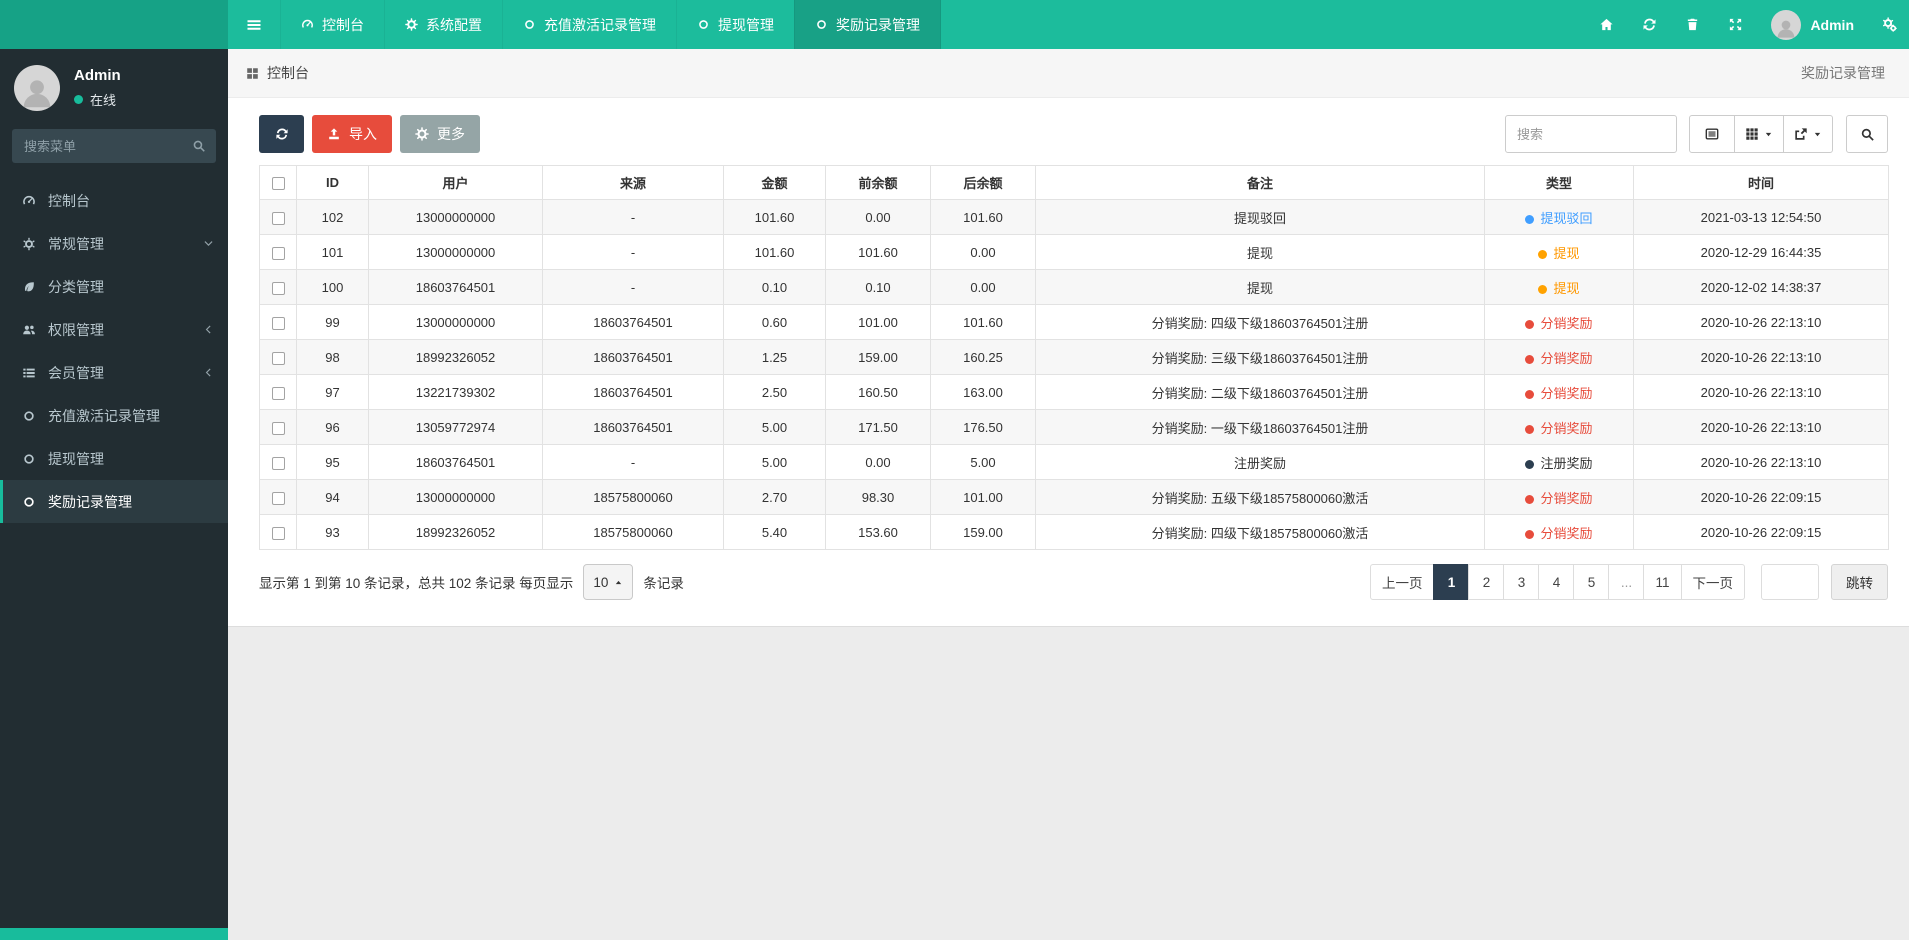  I want to click on page-item-11: 11, so click(1662, 582).